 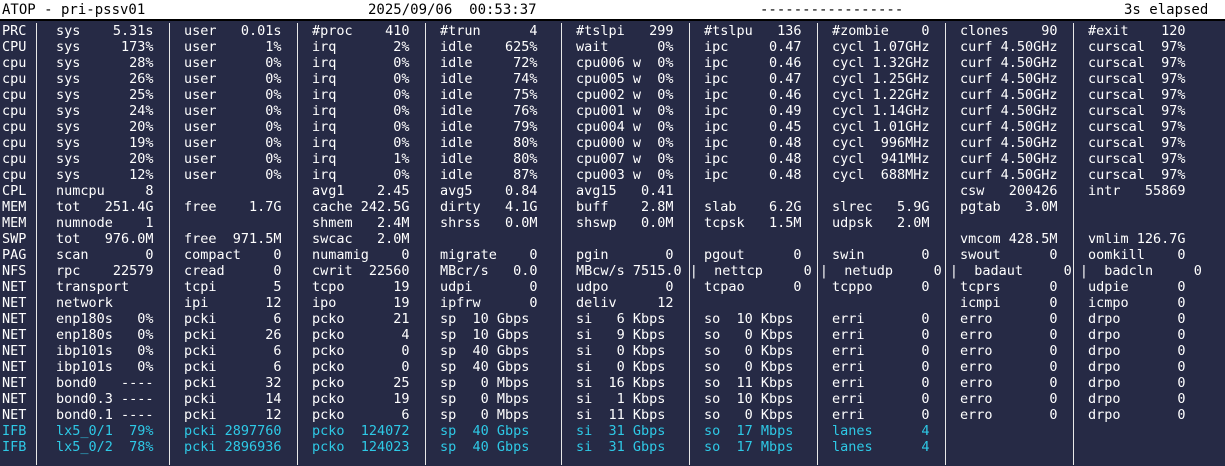 What do you see at coordinates (233, 335) in the screenshot?
I see `metric-cell: pcki 26` at bounding box center [233, 335].